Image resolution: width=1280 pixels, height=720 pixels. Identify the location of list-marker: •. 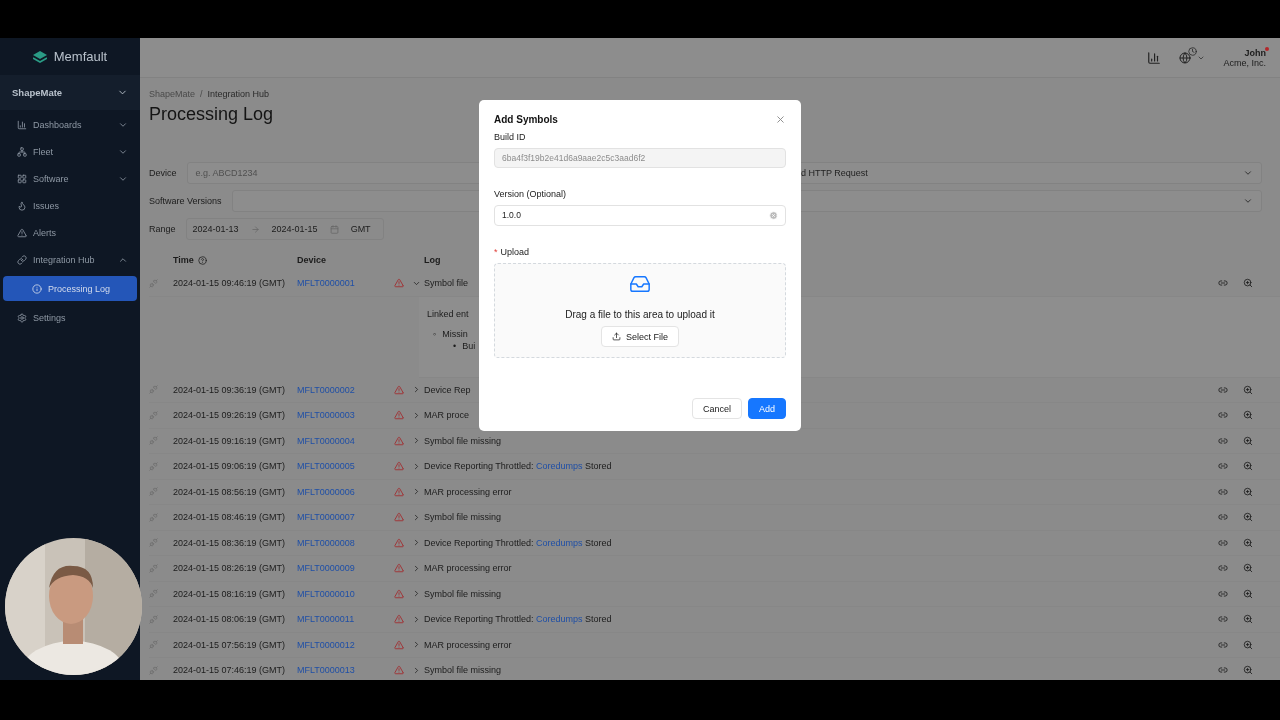
(455, 345).